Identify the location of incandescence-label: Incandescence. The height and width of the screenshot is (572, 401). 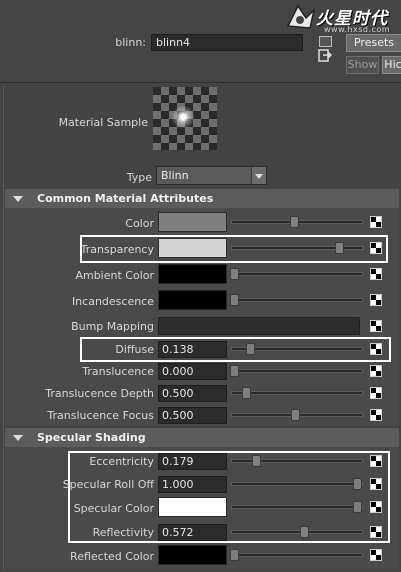
(112, 301).